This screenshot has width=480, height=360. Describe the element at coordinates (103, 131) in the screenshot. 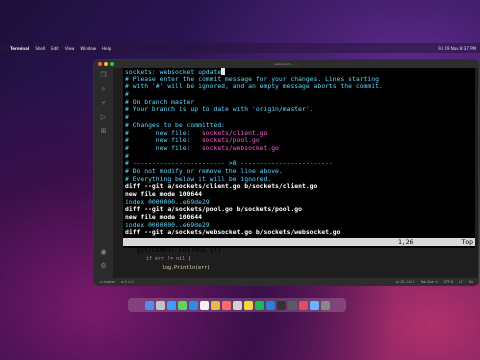

I see `extensions-icon: ⊞` at that location.